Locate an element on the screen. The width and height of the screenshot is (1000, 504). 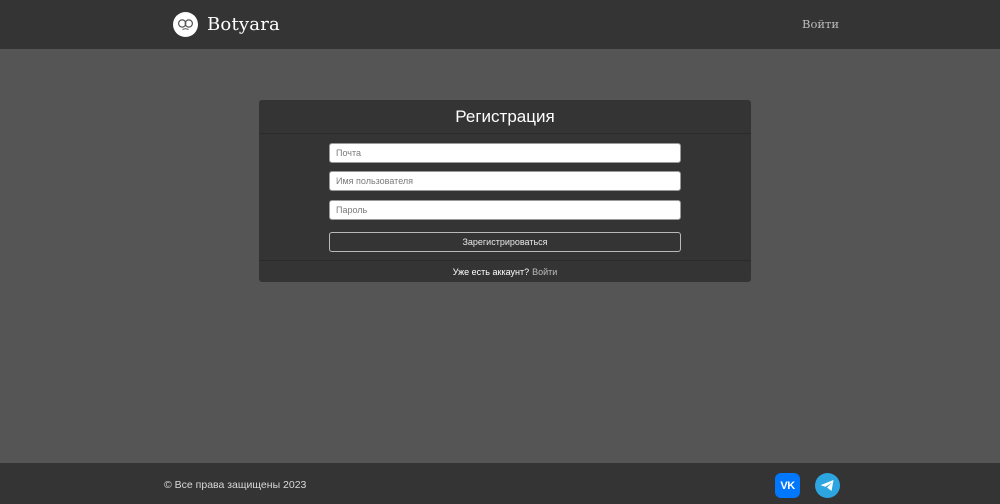
card-header: Регистрация is located at coordinates (505, 117).